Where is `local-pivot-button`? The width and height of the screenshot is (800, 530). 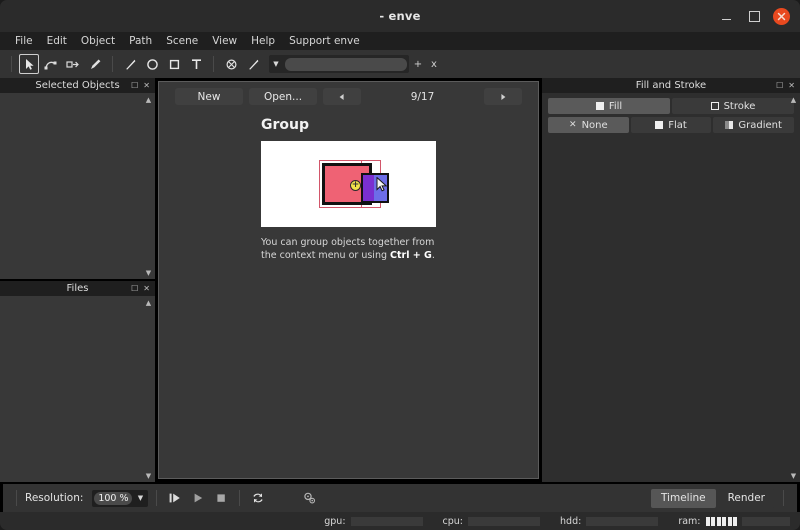
local-pivot-button is located at coordinates (309, 498).